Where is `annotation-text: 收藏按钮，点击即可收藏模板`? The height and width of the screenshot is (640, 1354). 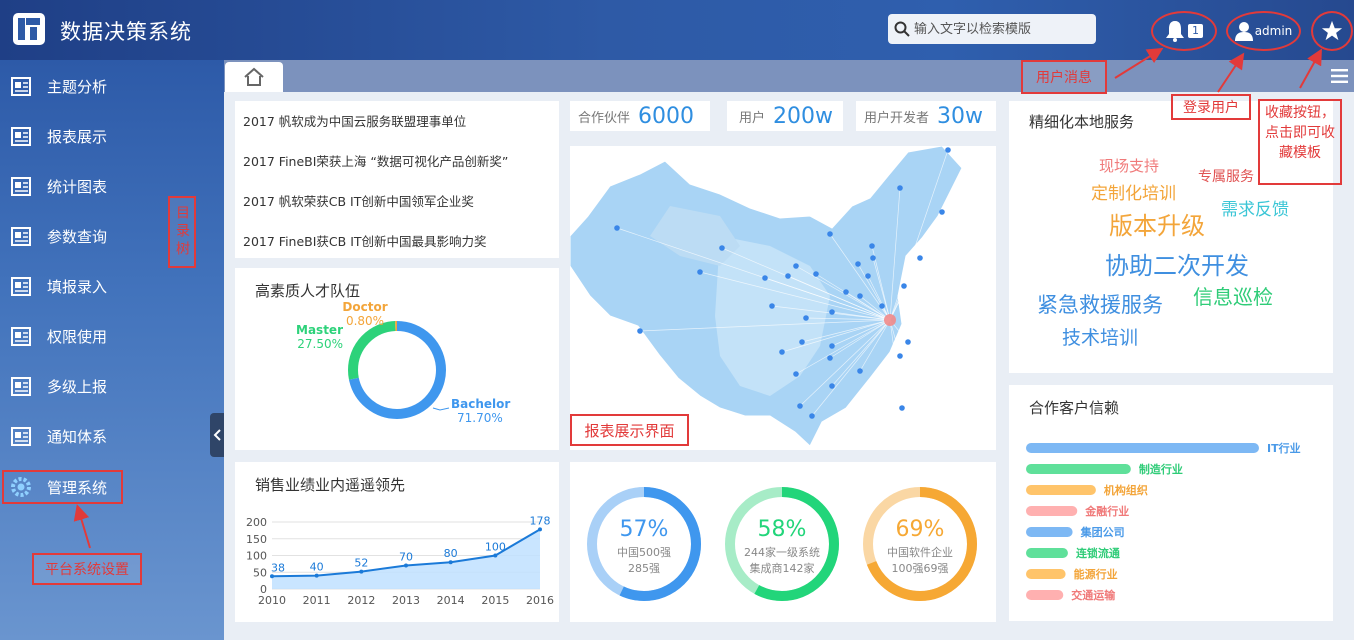 annotation-text: 收藏按钮，点击即可收藏模板 is located at coordinates (1300, 133).